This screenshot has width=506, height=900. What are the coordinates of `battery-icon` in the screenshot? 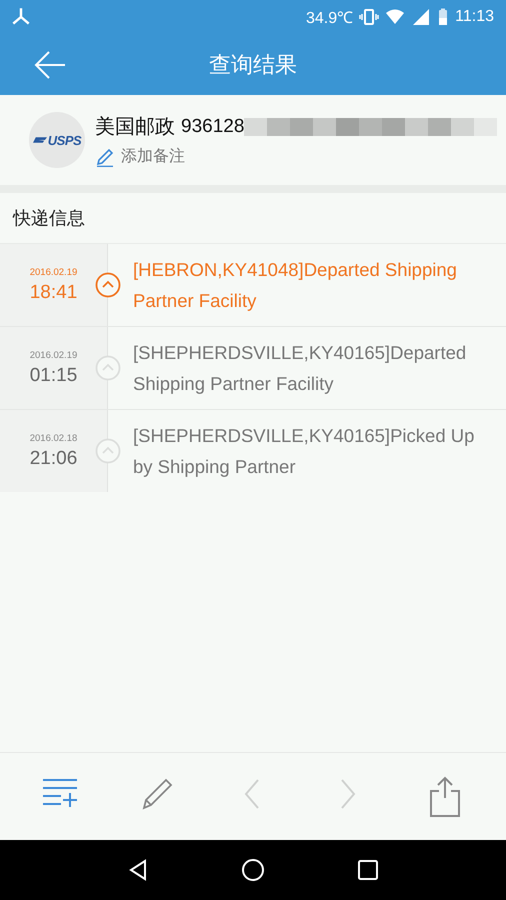 It's located at (443, 17).